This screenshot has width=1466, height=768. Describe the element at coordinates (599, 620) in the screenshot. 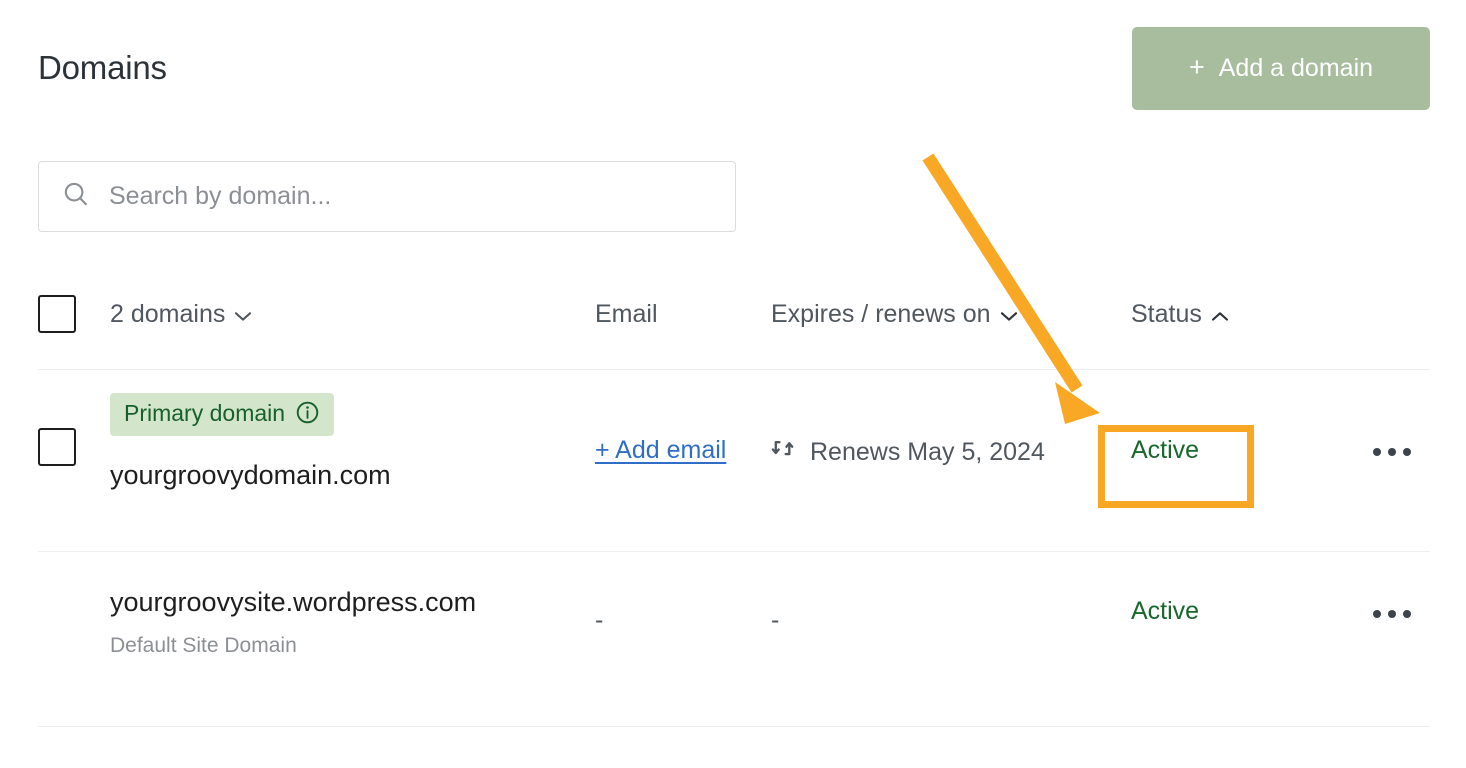

I see `email-empty-value: -` at that location.